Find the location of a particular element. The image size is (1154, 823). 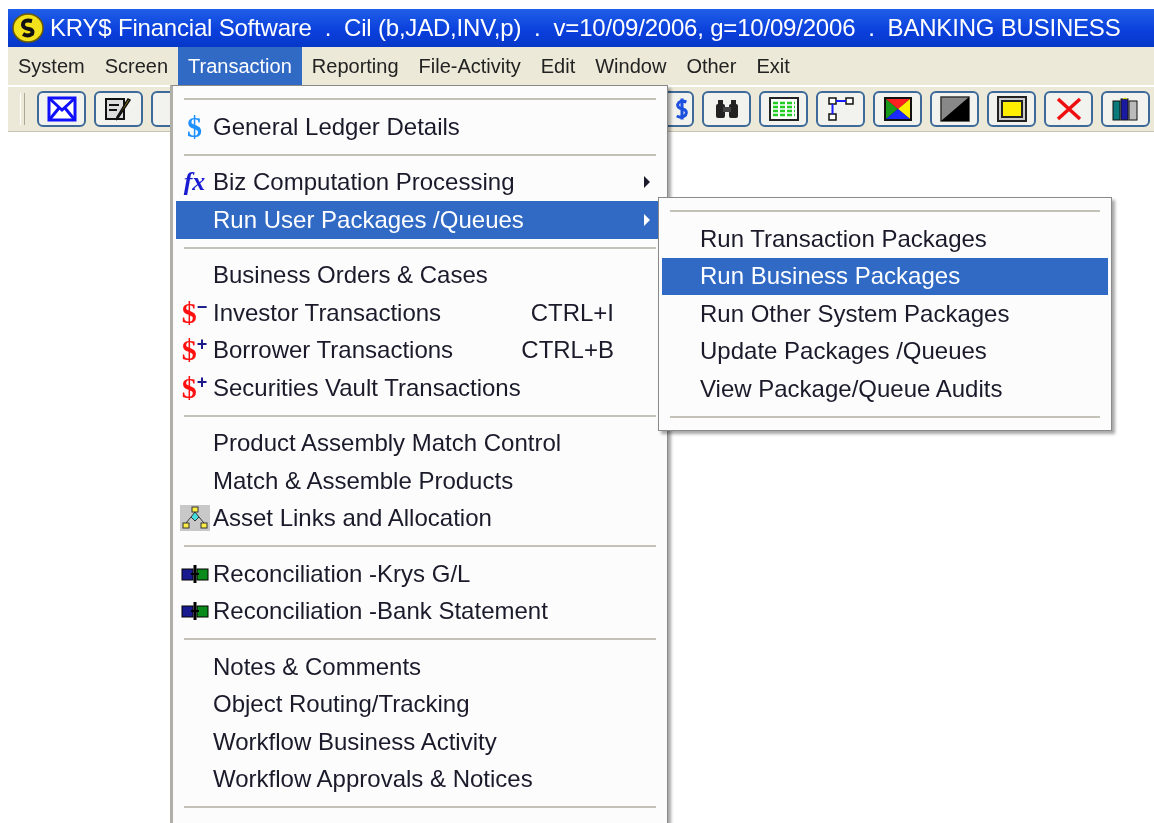

dollar-icon: $$^{−}$ is located at coordinates (194, 312).